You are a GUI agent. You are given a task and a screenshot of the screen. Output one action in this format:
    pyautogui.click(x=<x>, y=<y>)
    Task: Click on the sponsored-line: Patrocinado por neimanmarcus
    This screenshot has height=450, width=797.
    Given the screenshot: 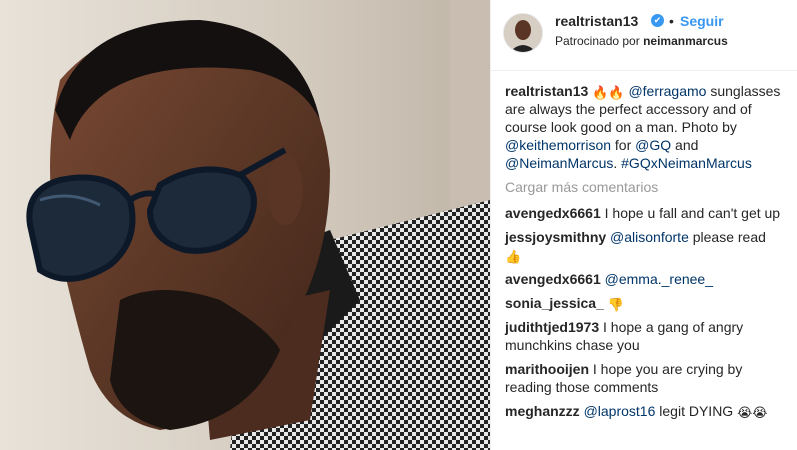 What is the action you would take?
    pyautogui.click(x=641, y=41)
    